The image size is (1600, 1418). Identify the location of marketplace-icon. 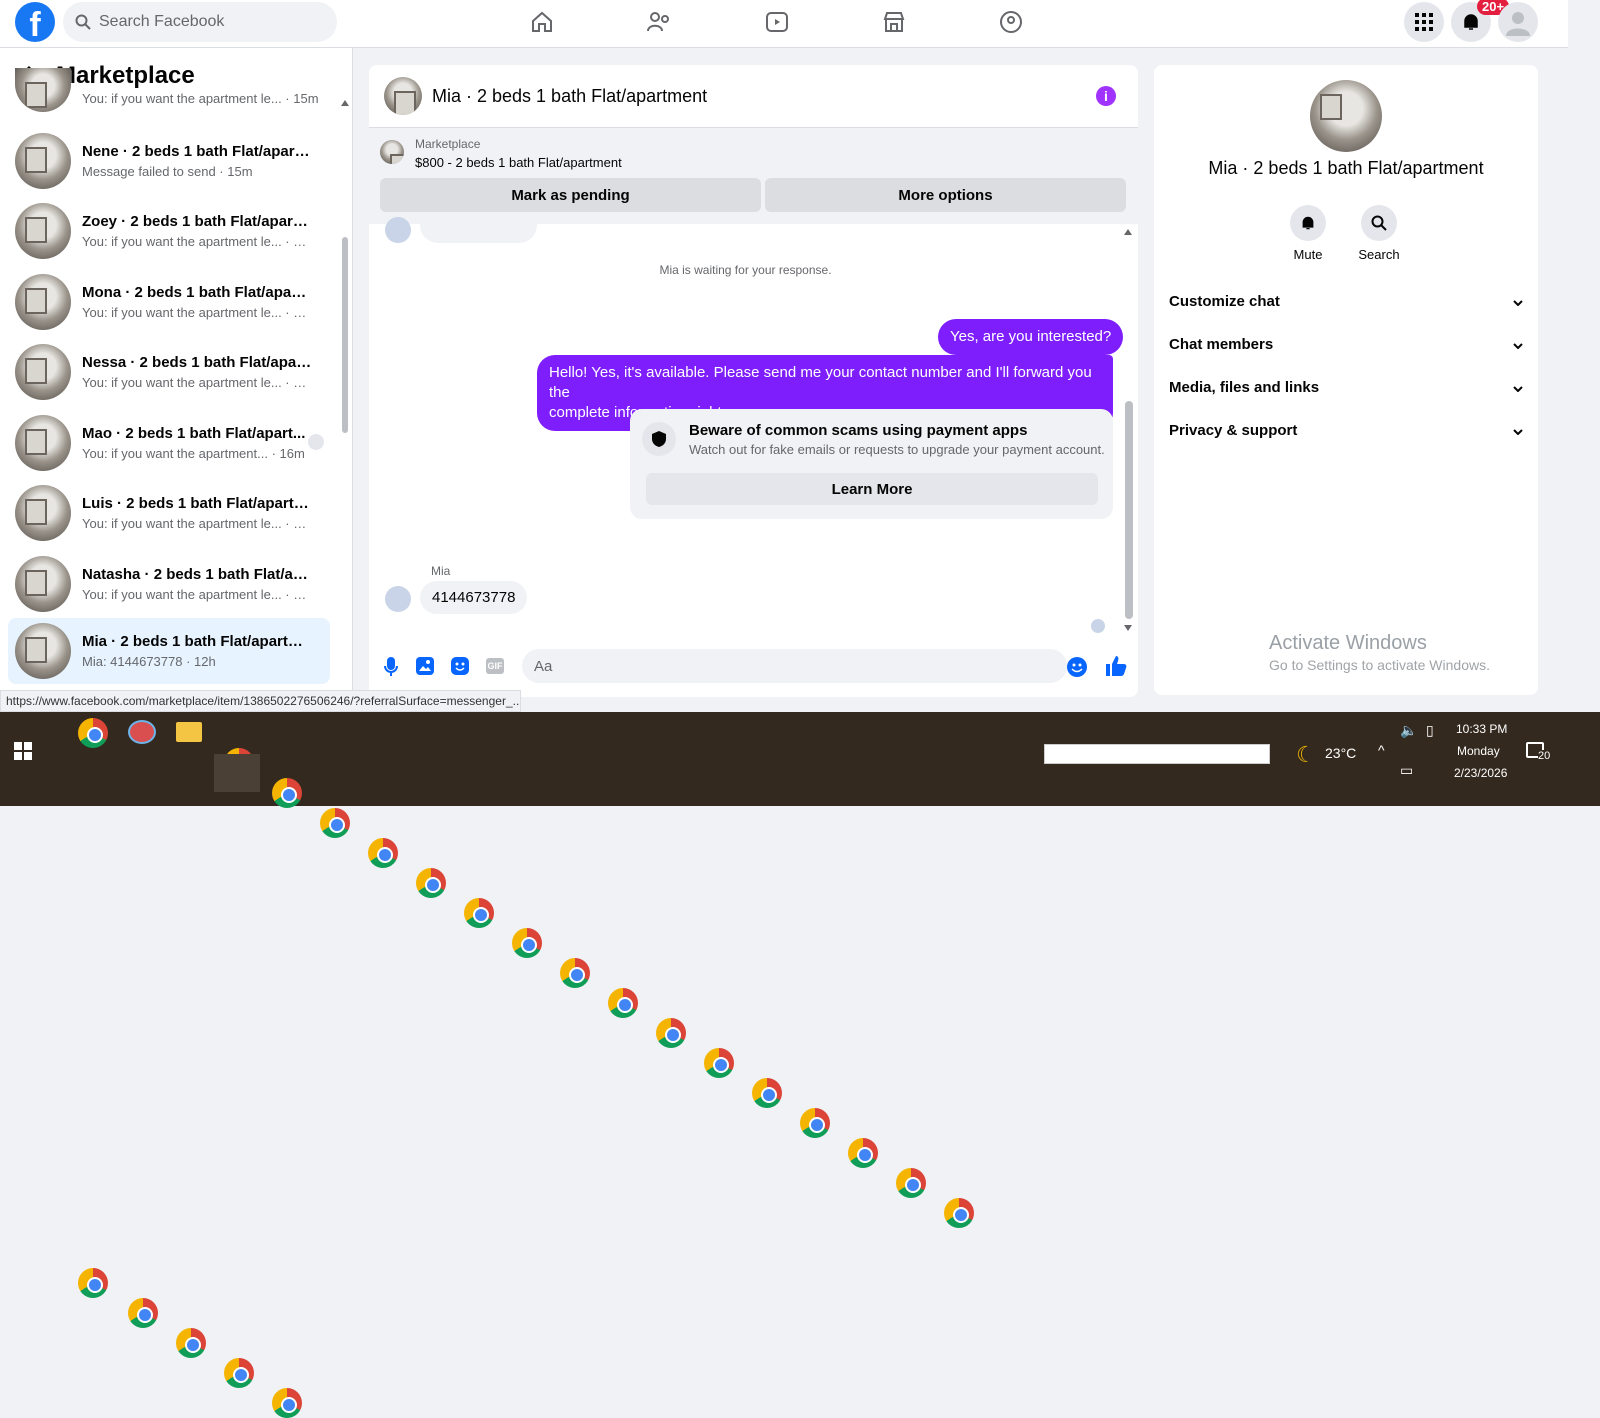
(894, 22).